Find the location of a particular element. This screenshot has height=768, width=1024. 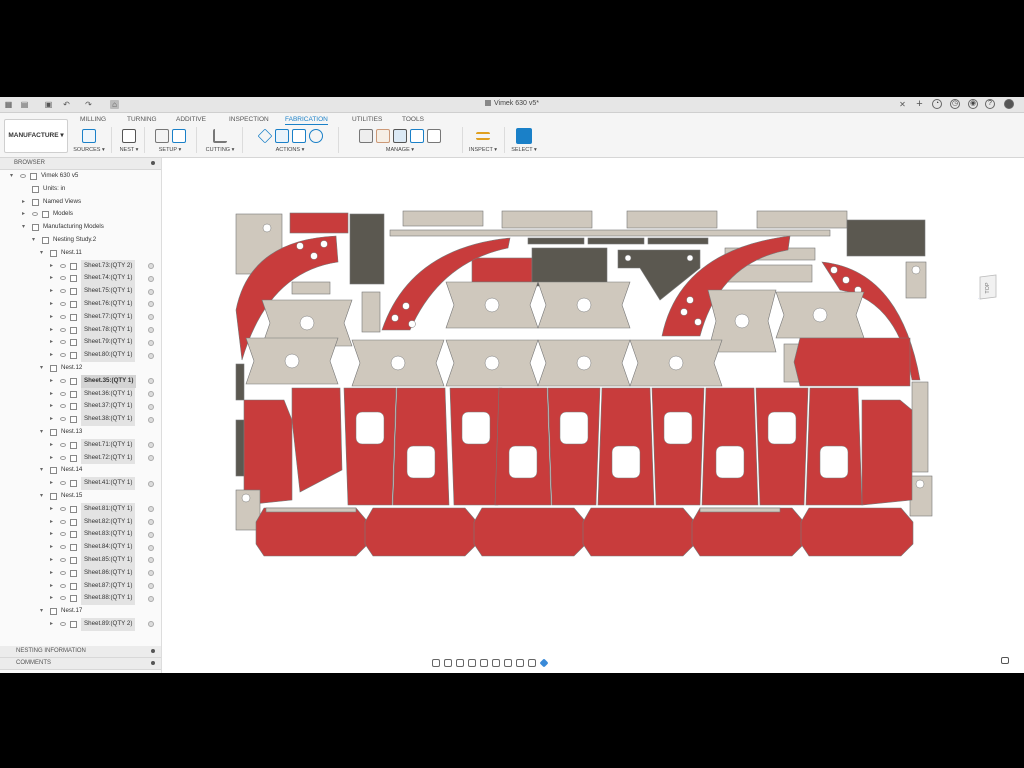

fit-icon is located at coordinates (484, 663).